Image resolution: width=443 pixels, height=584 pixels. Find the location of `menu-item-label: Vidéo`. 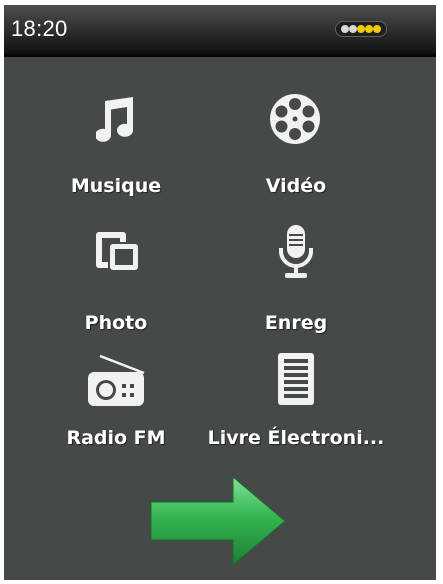

menu-item-label: Vidéo is located at coordinates (296, 186).